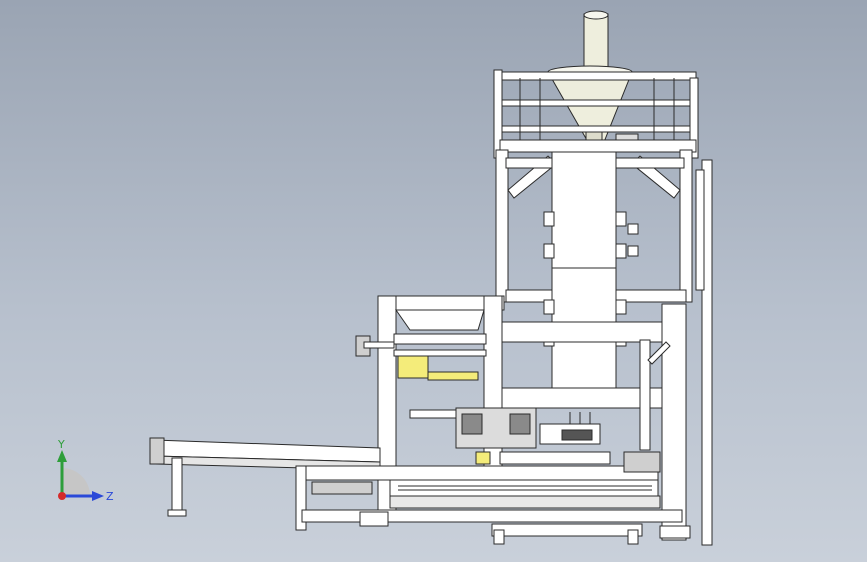 This screenshot has height=562, width=867. What do you see at coordinates (98, 496) in the screenshot?
I see `z-axis-arrowhead` at bounding box center [98, 496].